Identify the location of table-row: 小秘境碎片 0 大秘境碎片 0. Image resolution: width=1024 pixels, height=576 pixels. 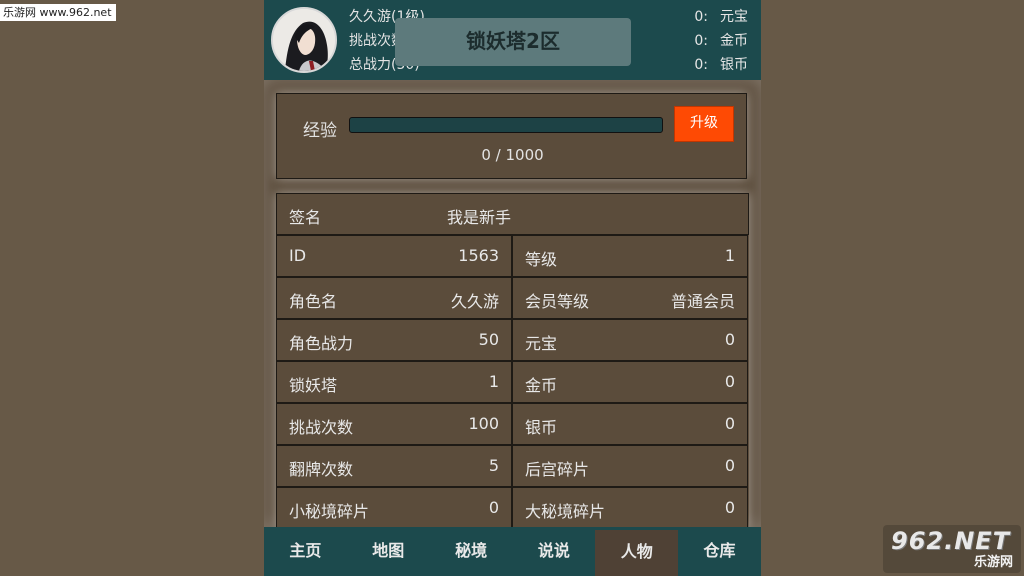
(512, 508).